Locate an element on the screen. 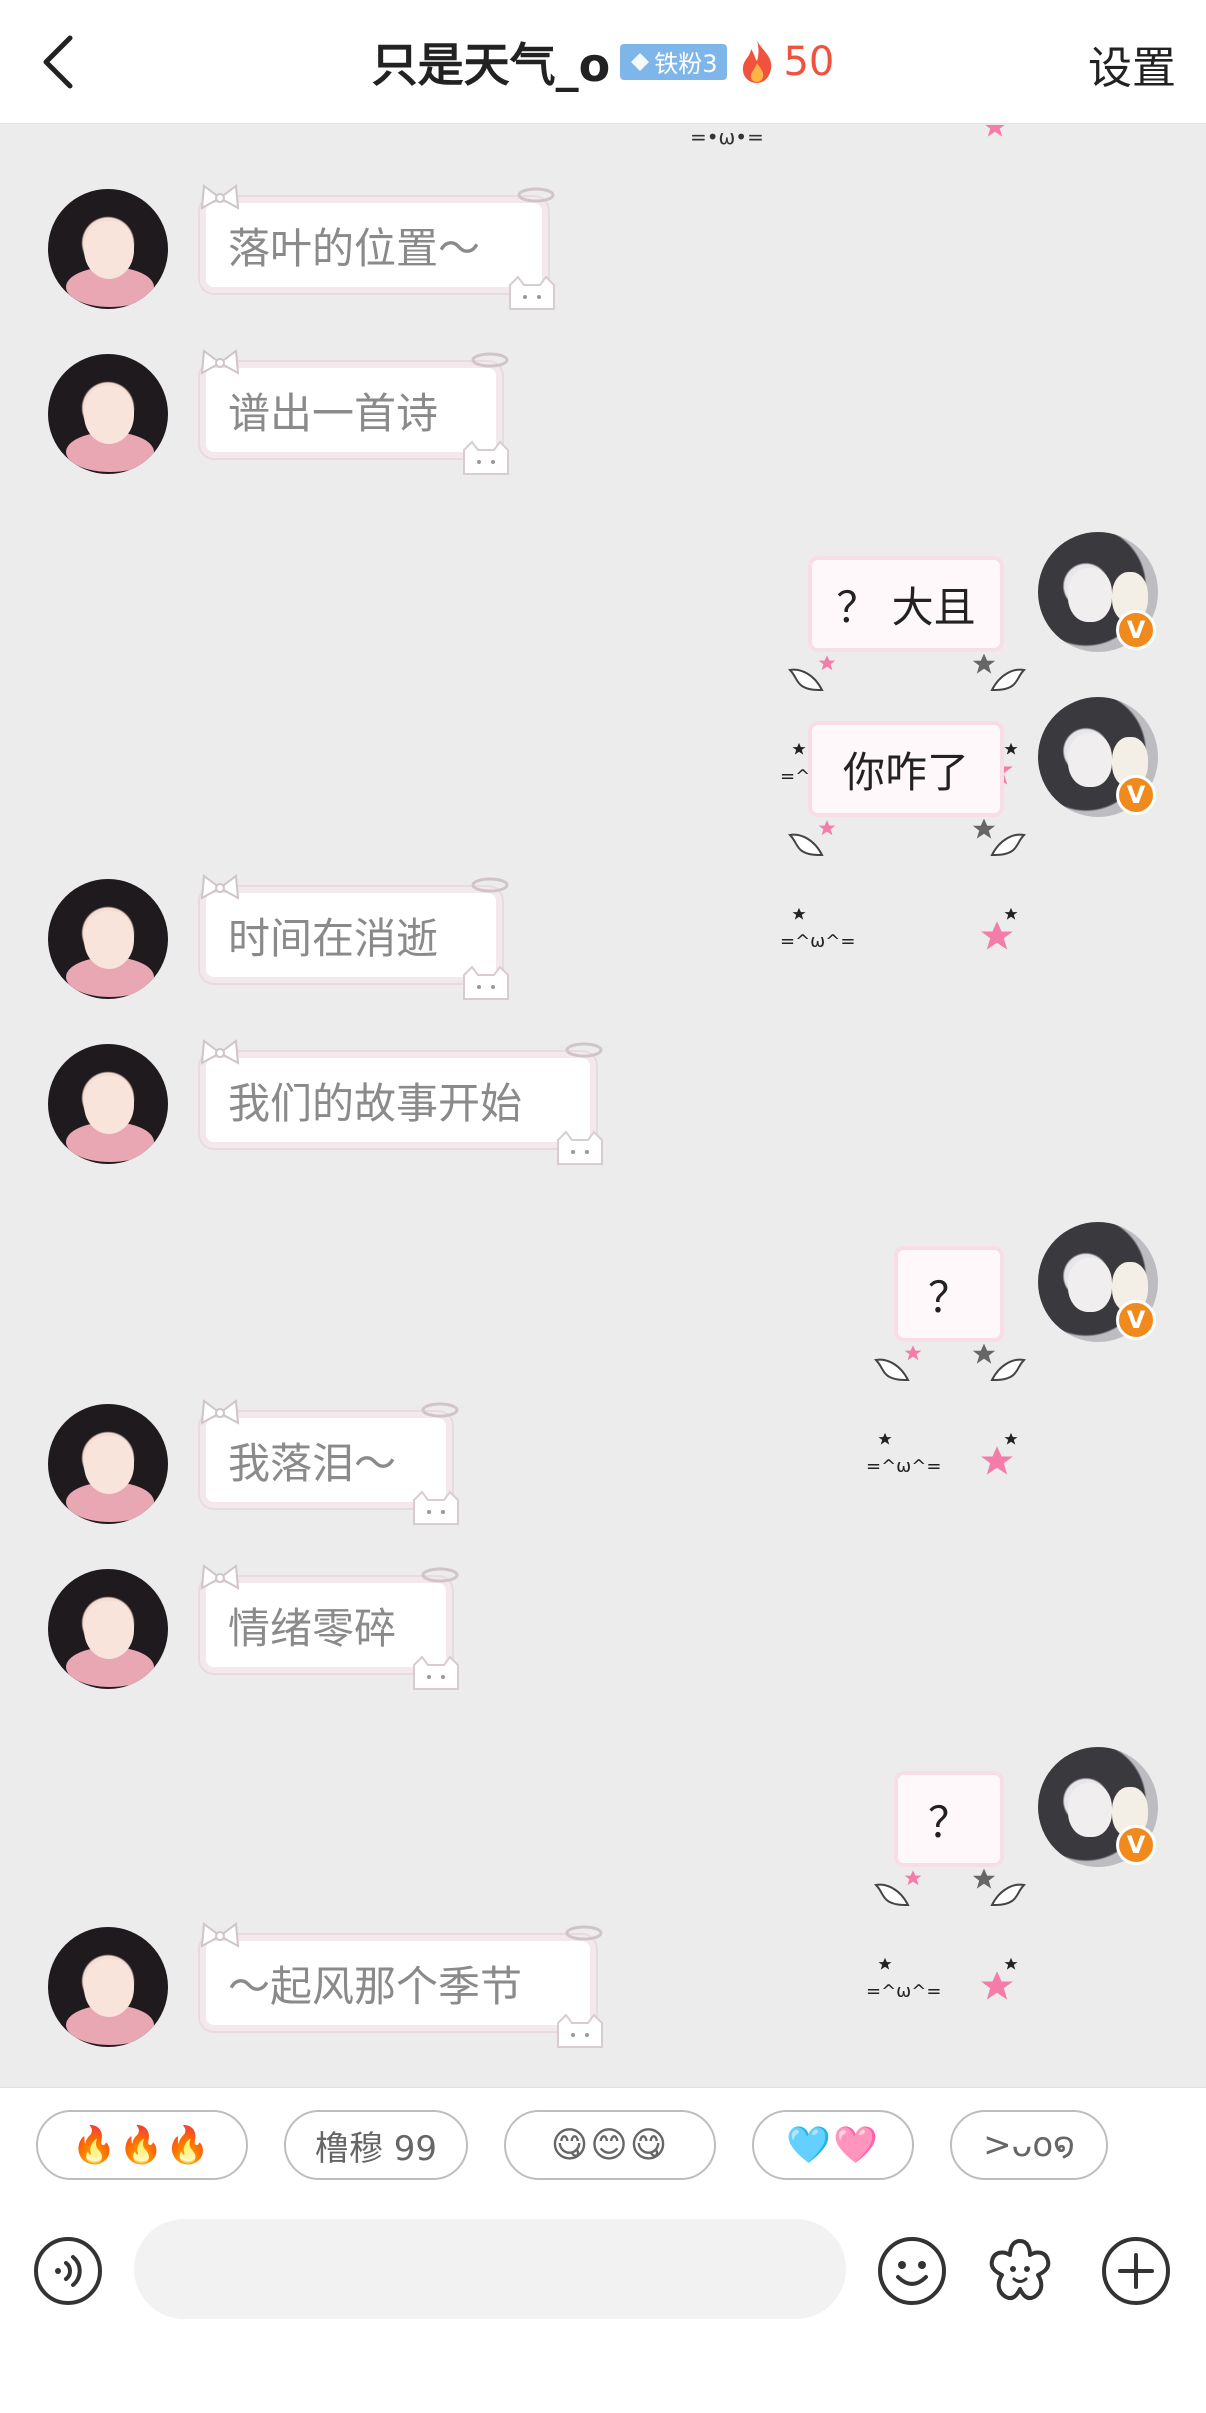 The image size is (1206, 2413). quick-reply-fire: 🔥🔥🔥 is located at coordinates (142, 2145).